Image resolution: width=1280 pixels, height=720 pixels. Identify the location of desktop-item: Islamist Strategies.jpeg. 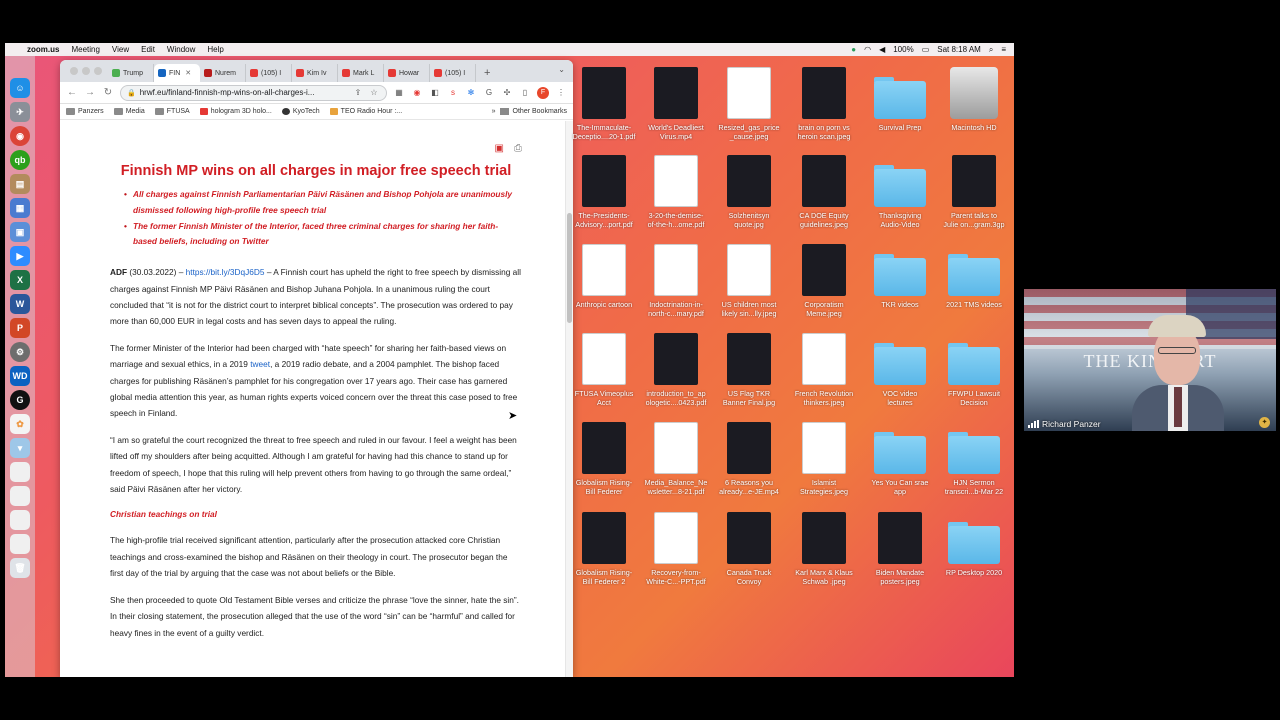
(824, 459).